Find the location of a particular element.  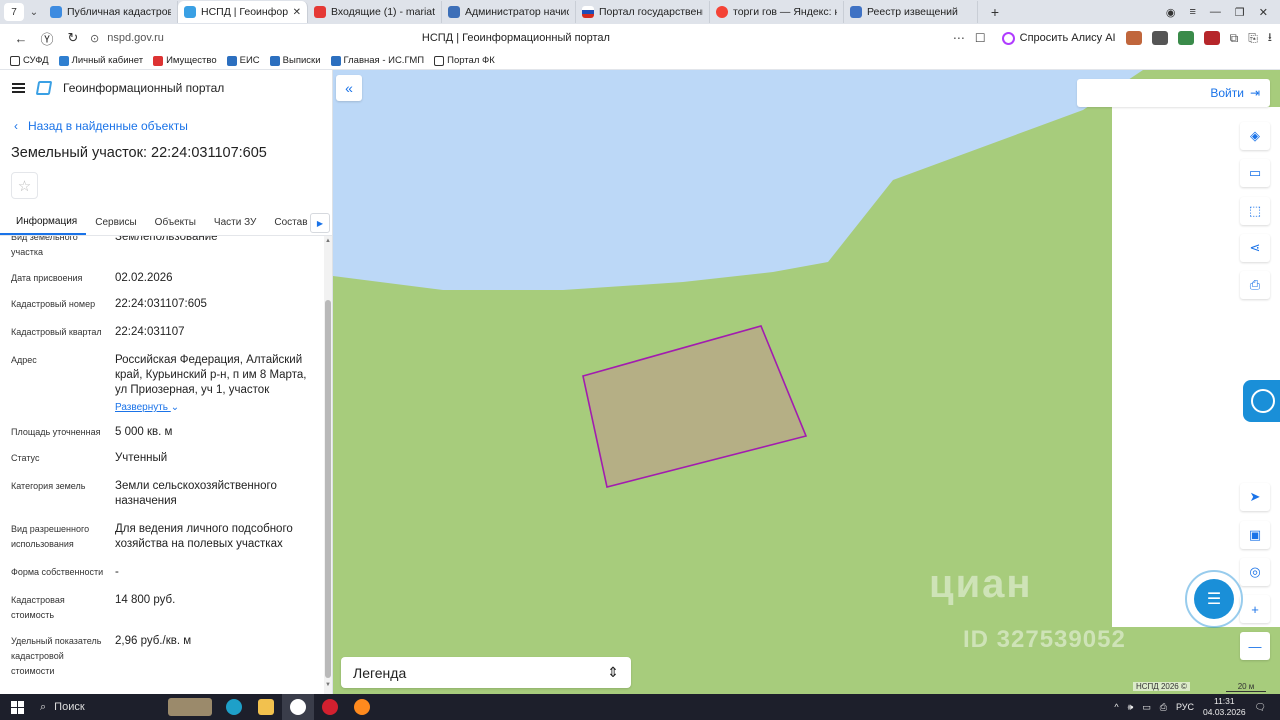

portal-logo-icon is located at coordinates (44, 88).